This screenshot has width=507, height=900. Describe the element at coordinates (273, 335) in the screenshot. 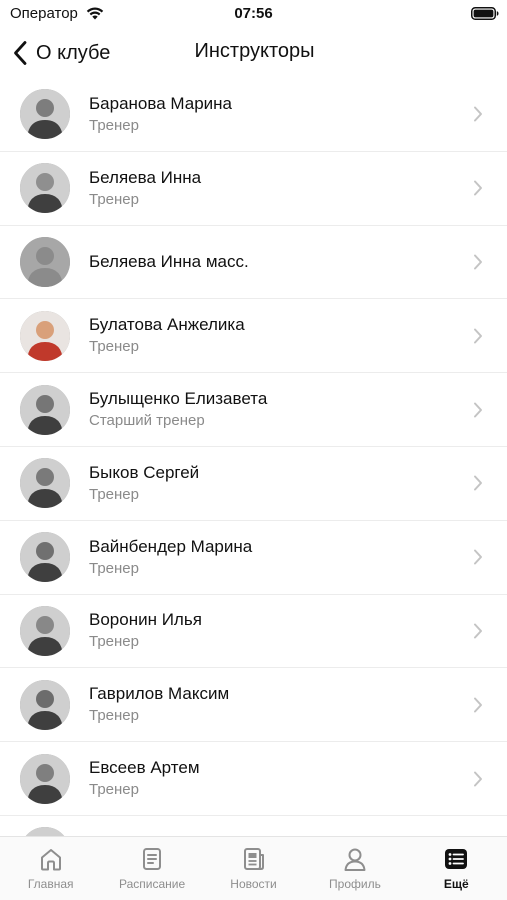

I see `instructor-text: Булатова Анжелика Тренер` at that location.